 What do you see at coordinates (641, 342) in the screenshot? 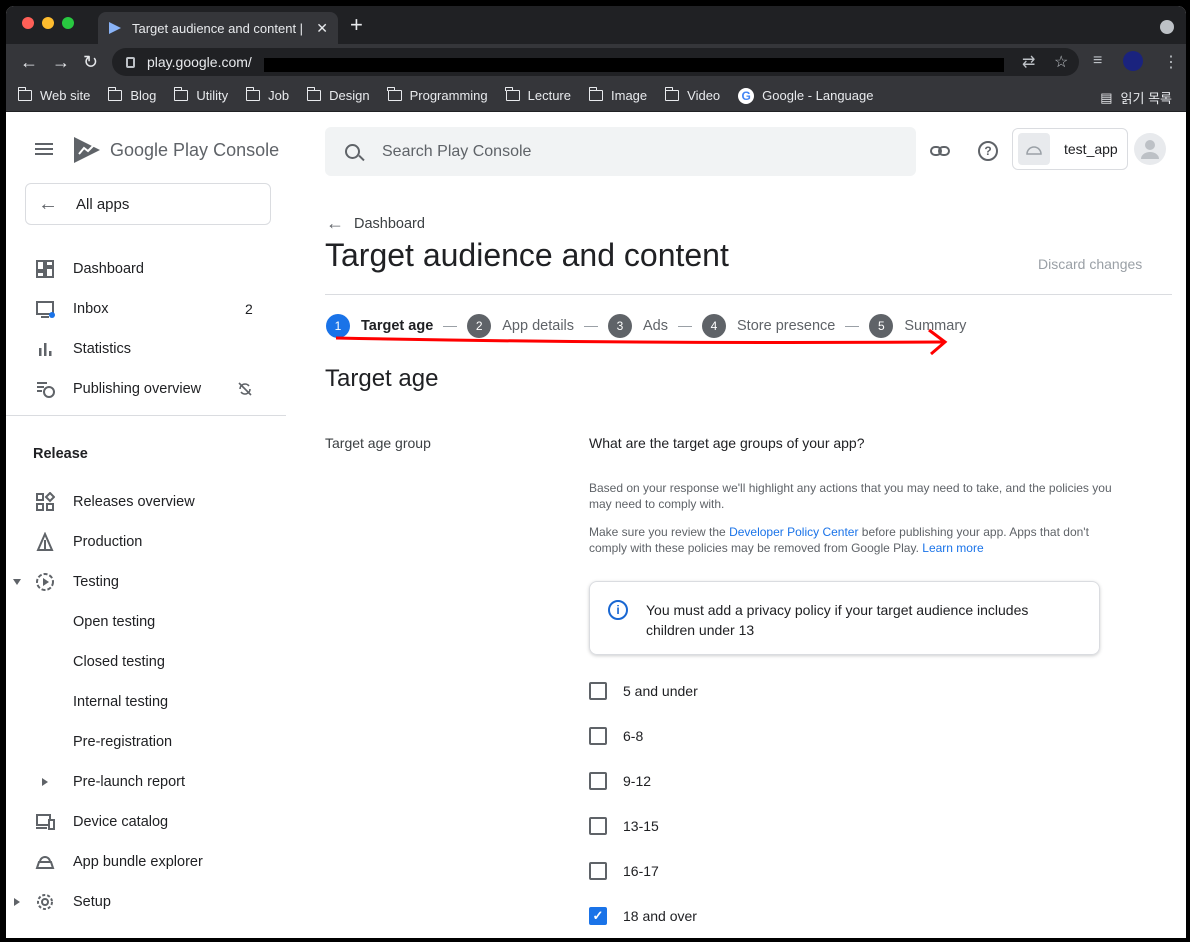
I see `red-arrow-annotation` at bounding box center [641, 342].